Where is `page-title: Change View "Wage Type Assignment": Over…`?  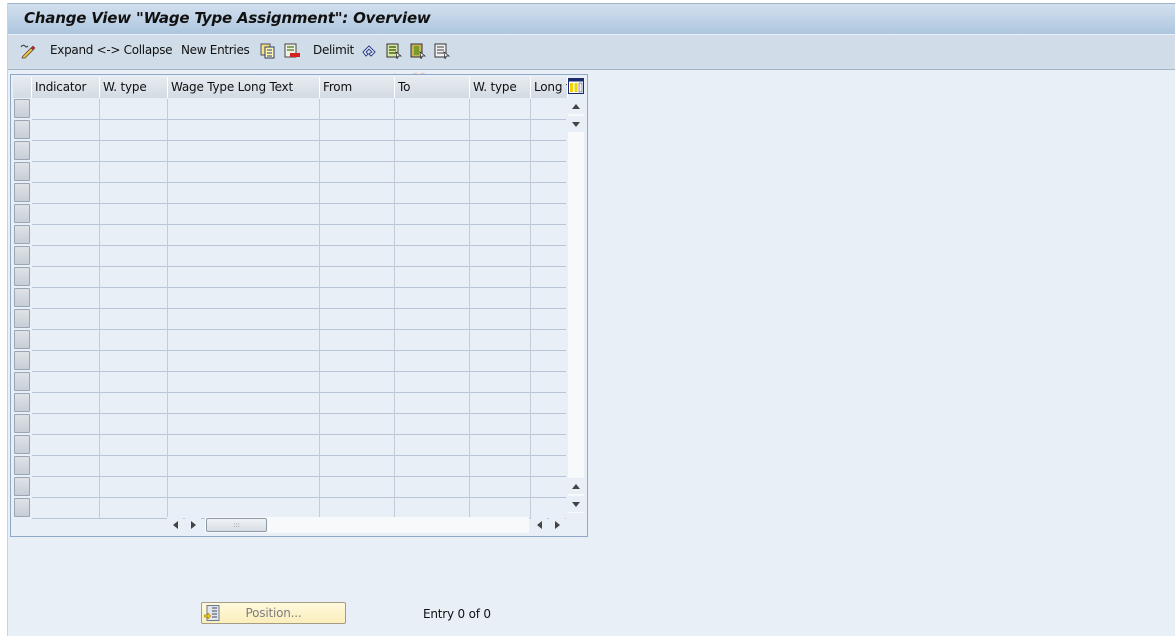
page-title: Change View "Wage Type Assignment": Over… is located at coordinates (227, 18).